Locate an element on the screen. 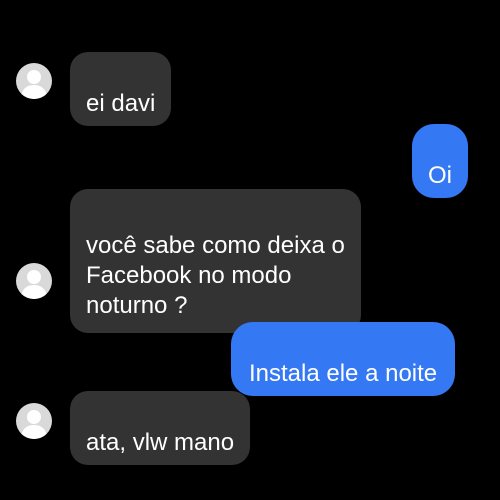 The width and height of the screenshot is (500, 500). message-bubble-outgoing: Instala ele a noite is located at coordinates (343, 359).